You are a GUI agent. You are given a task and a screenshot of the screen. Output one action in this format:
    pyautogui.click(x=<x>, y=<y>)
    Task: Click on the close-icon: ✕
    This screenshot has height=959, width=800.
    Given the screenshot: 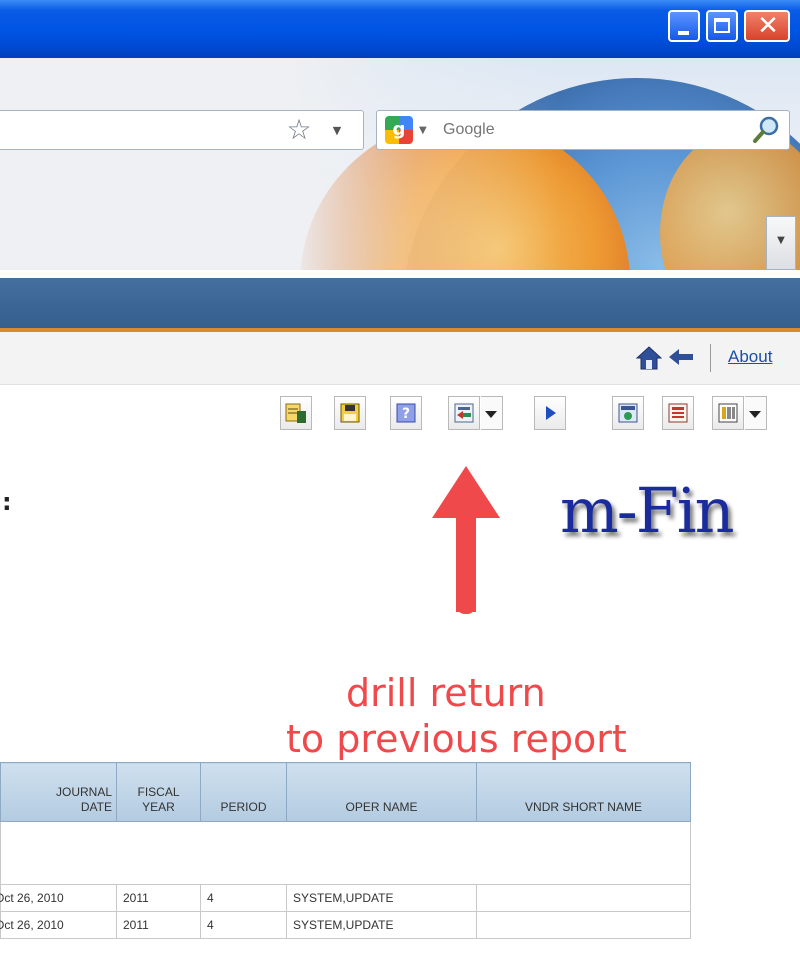 What is the action you would take?
    pyautogui.click(x=768, y=26)
    